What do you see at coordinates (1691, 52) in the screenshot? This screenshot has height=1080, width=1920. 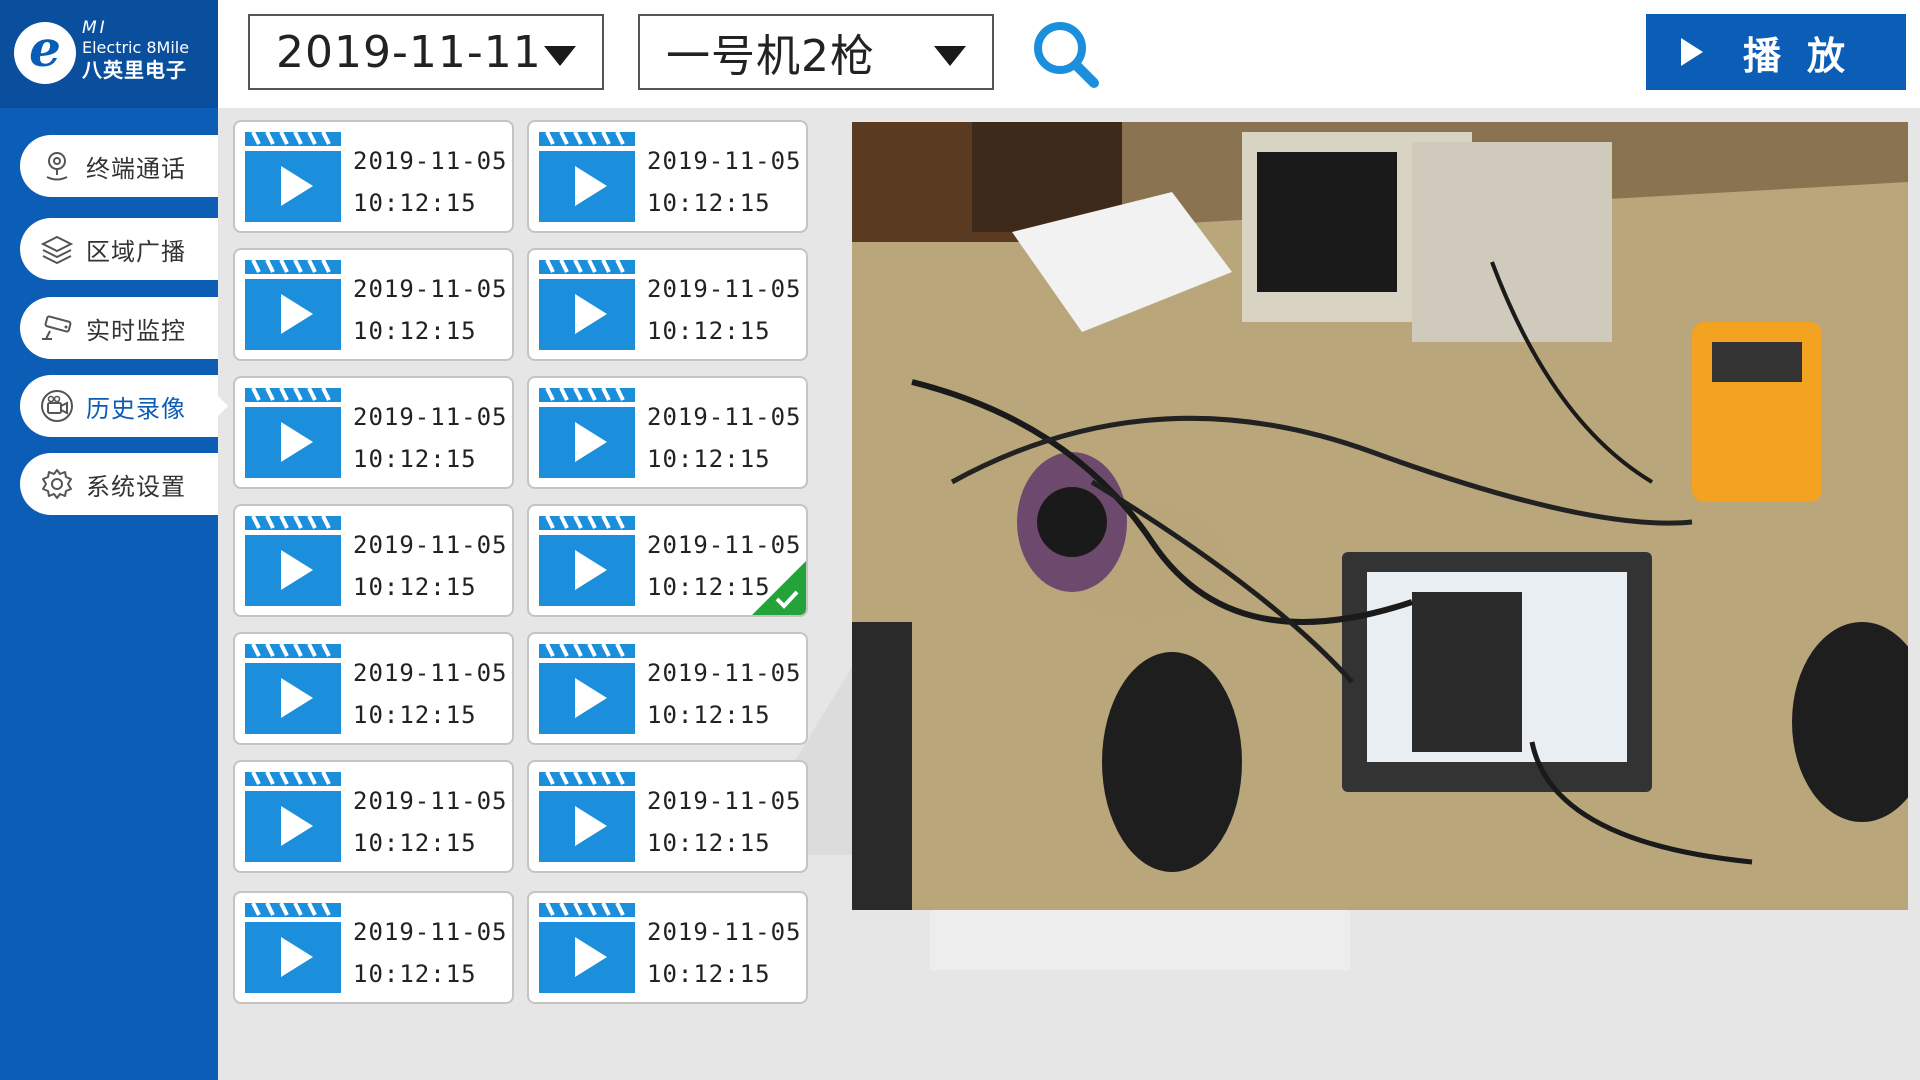 I see `play-icon` at bounding box center [1691, 52].